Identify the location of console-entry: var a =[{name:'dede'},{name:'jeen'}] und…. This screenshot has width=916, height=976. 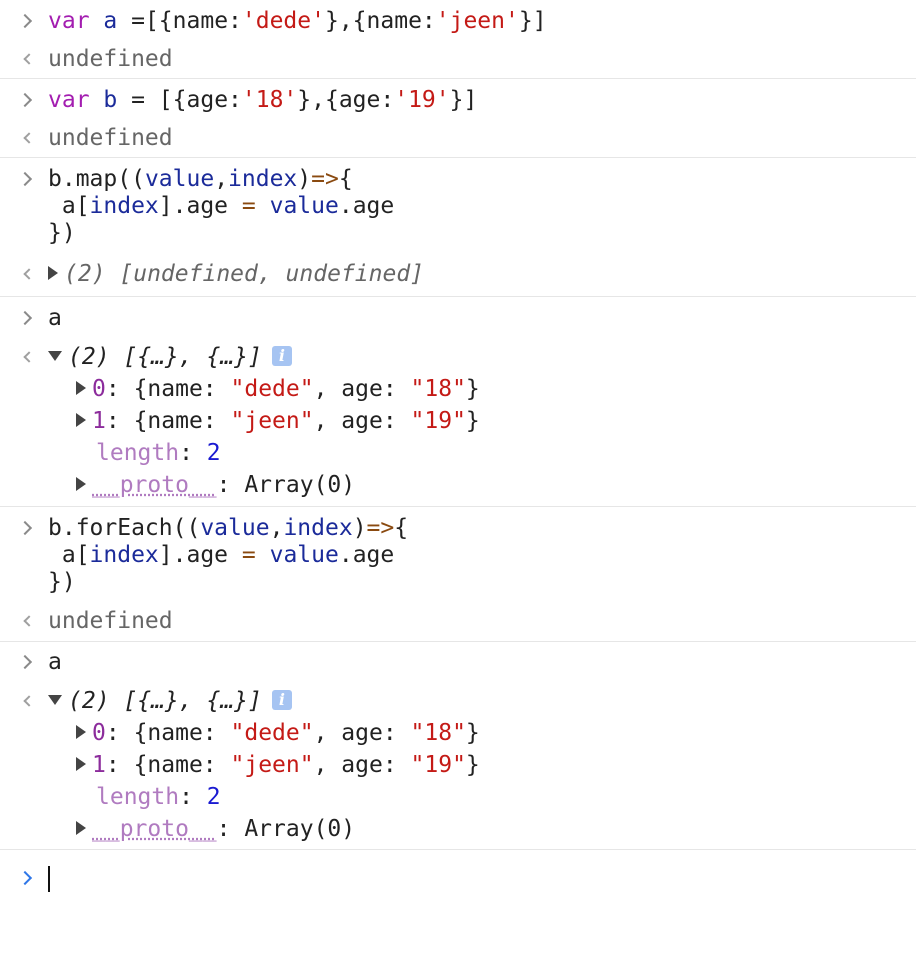
(458, 39).